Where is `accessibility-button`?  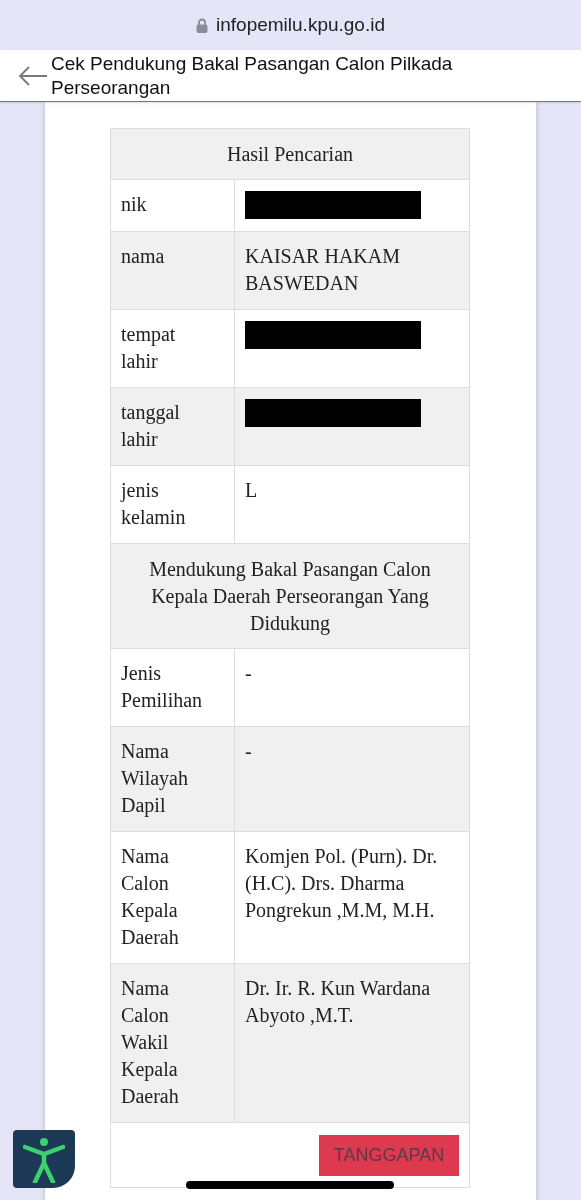 accessibility-button is located at coordinates (44, 1159).